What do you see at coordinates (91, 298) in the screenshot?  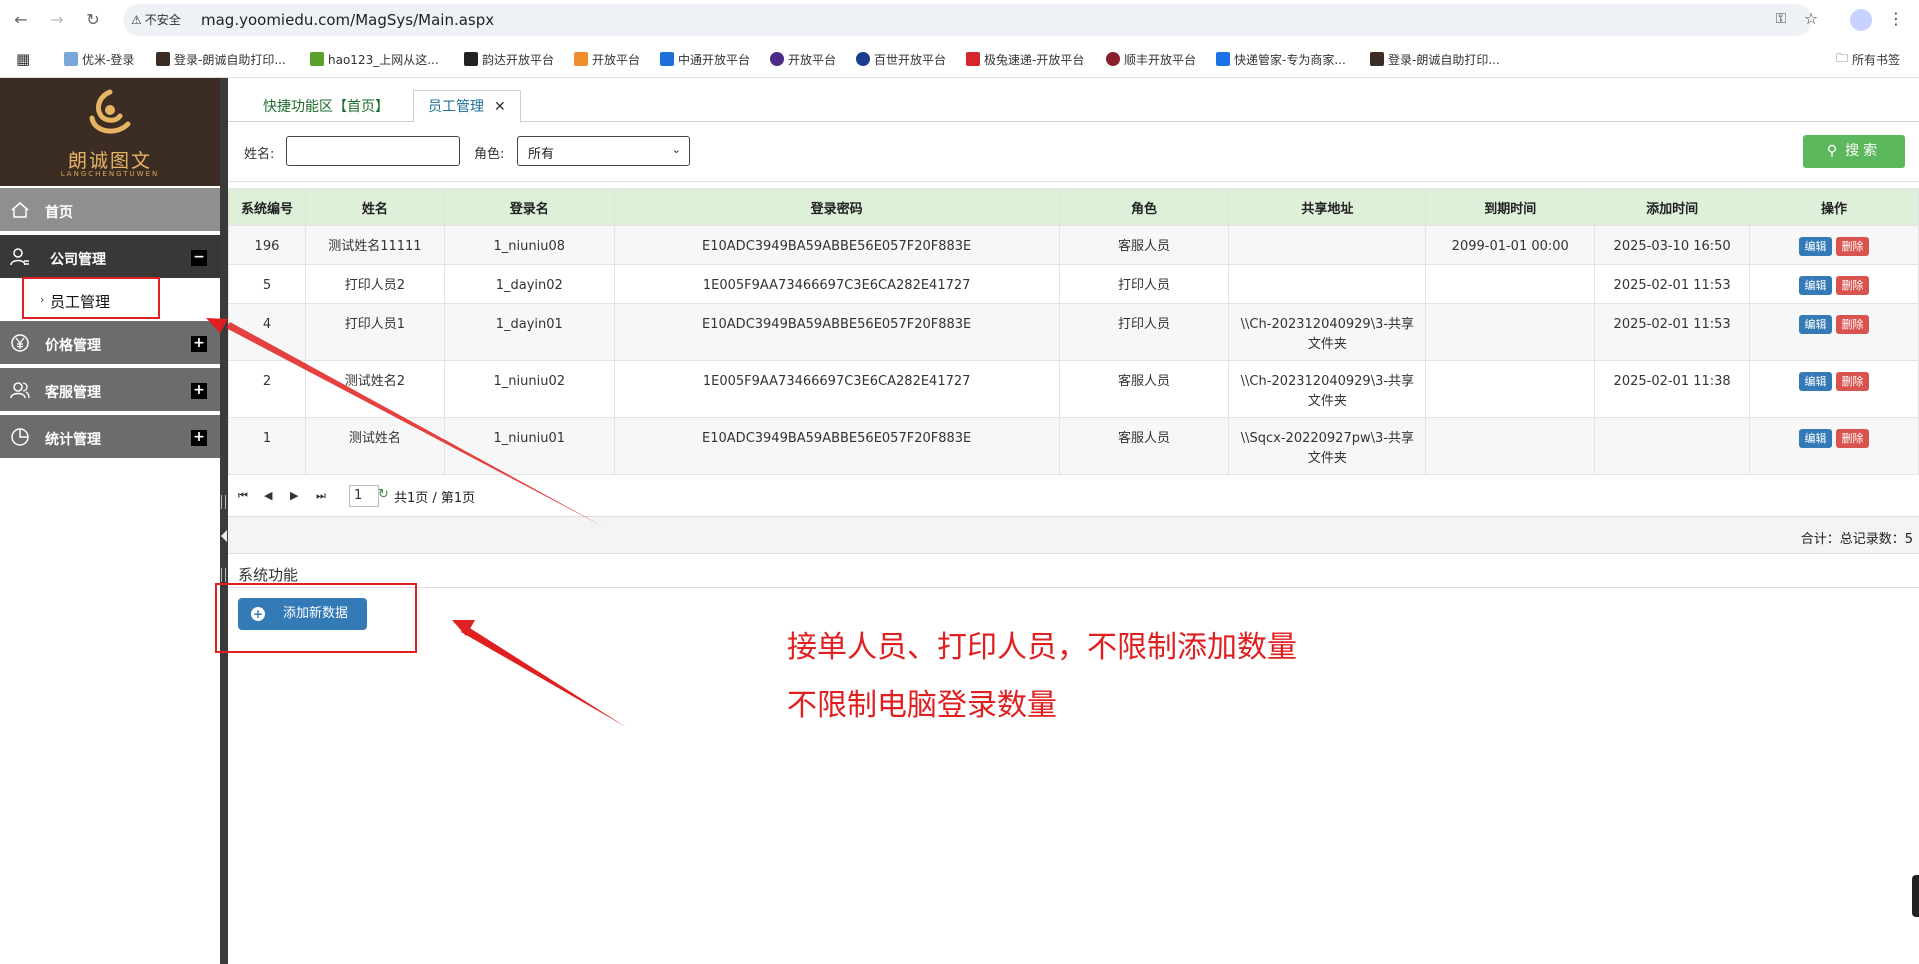 I see `highlight-box-staff` at bounding box center [91, 298].